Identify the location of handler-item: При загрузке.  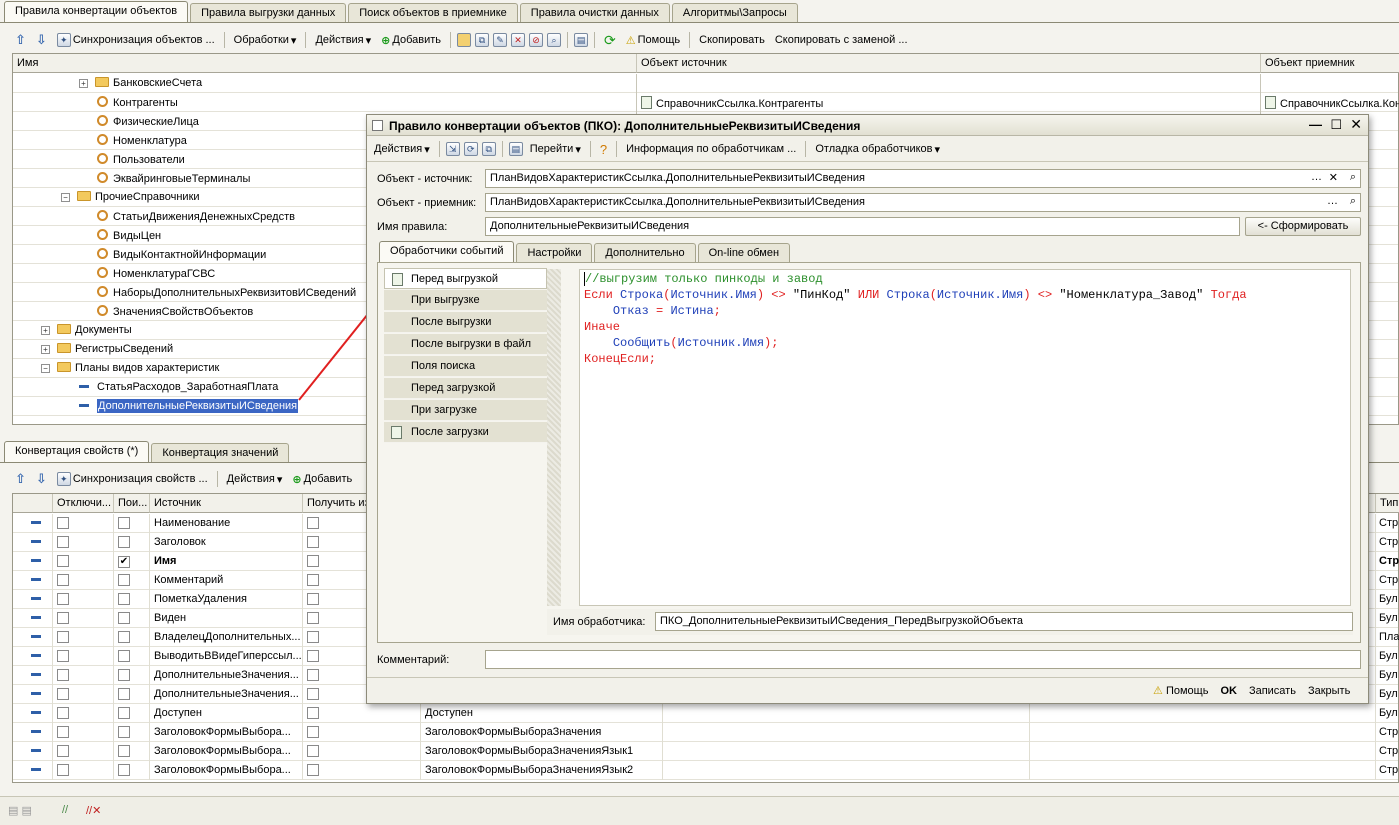
(465, 410).